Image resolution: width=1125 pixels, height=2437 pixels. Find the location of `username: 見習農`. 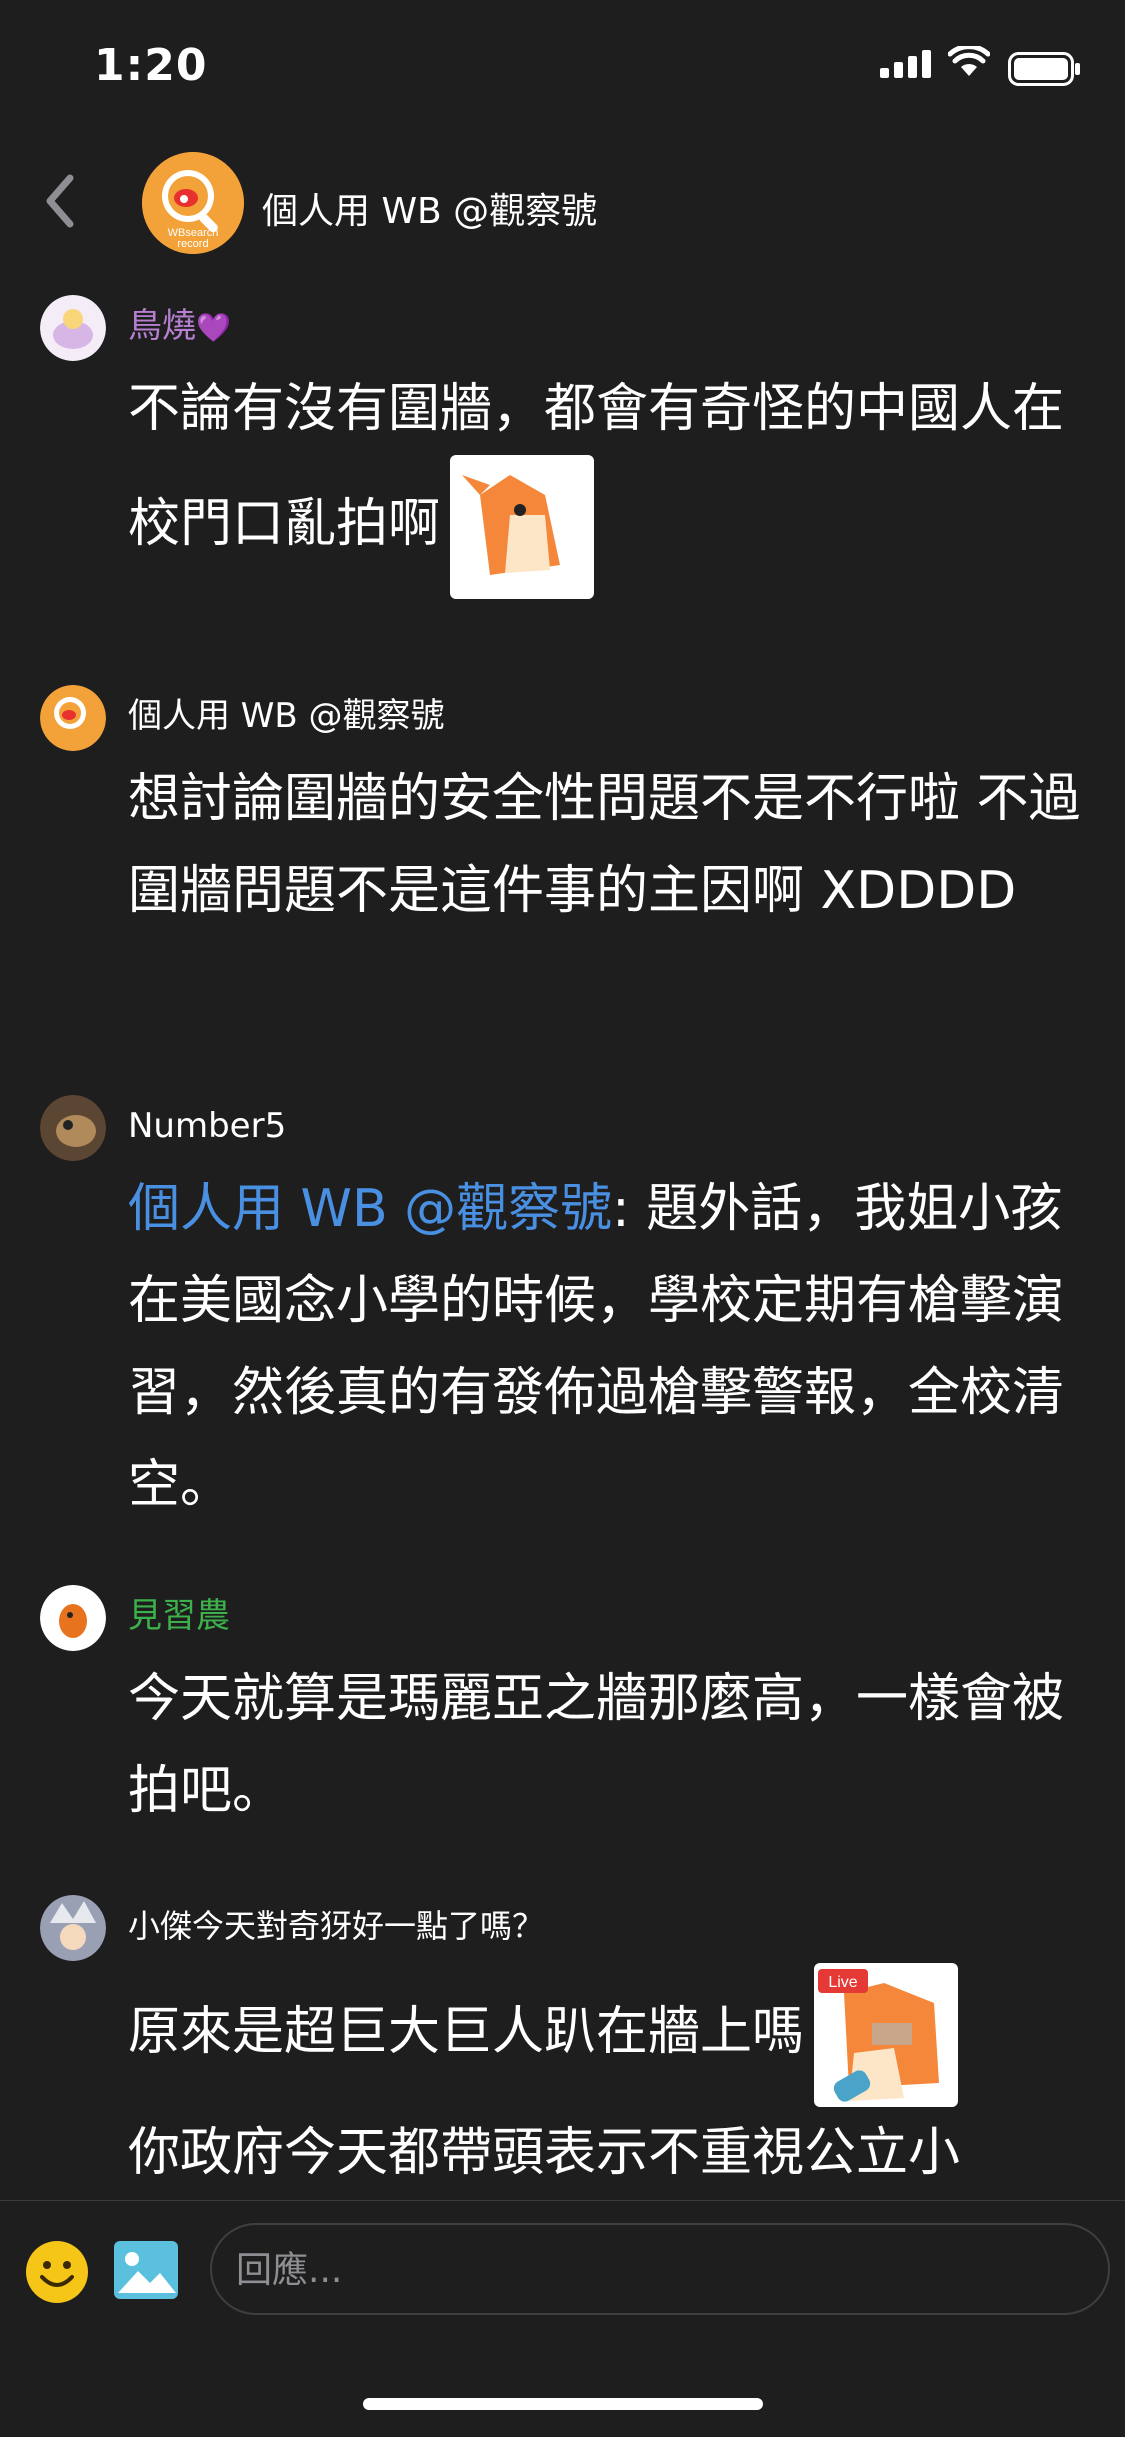

username: 見習農 is located at coordinates (611, 1610).